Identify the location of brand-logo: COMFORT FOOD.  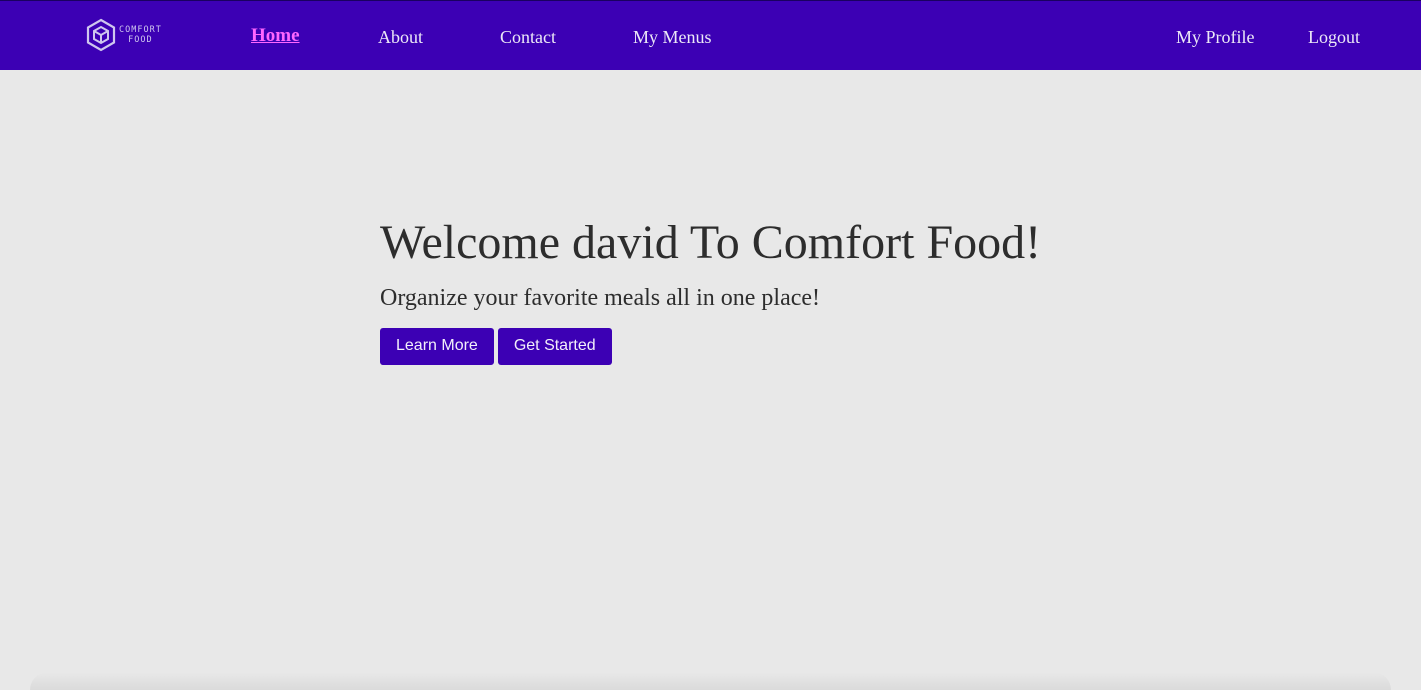
(131, 35).